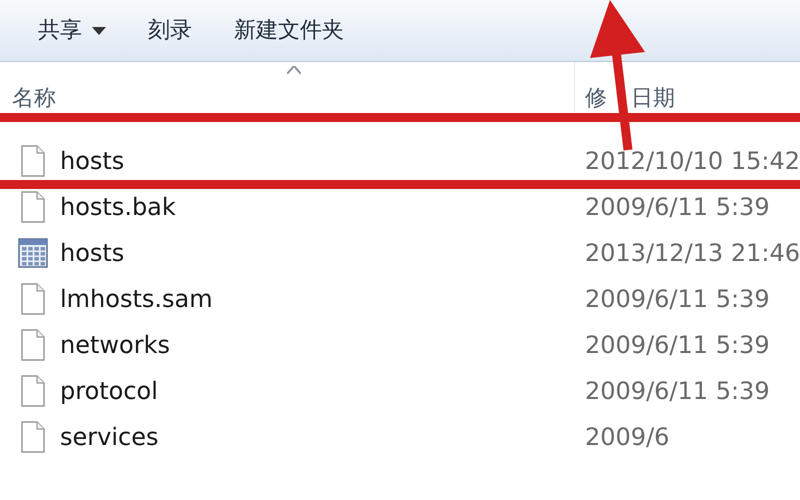 The width and height of the screenshot is (800, 500). I want to click on file-name: services, so click(109, 437).